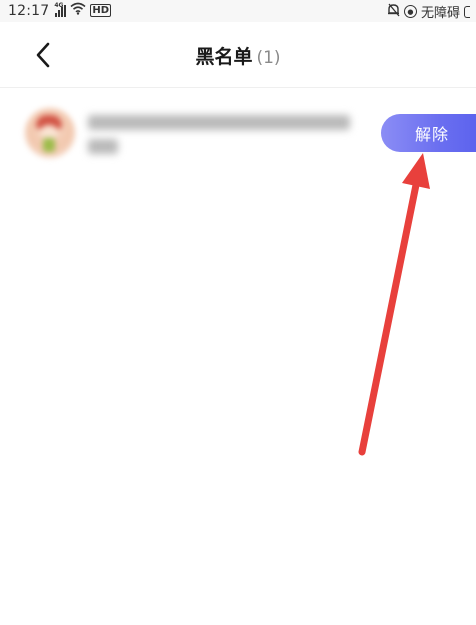 The height and width of the screenshot is (625, 476). Describe the element at coordinates (50, 133) in the screenshot. I see `avatar` at that location.